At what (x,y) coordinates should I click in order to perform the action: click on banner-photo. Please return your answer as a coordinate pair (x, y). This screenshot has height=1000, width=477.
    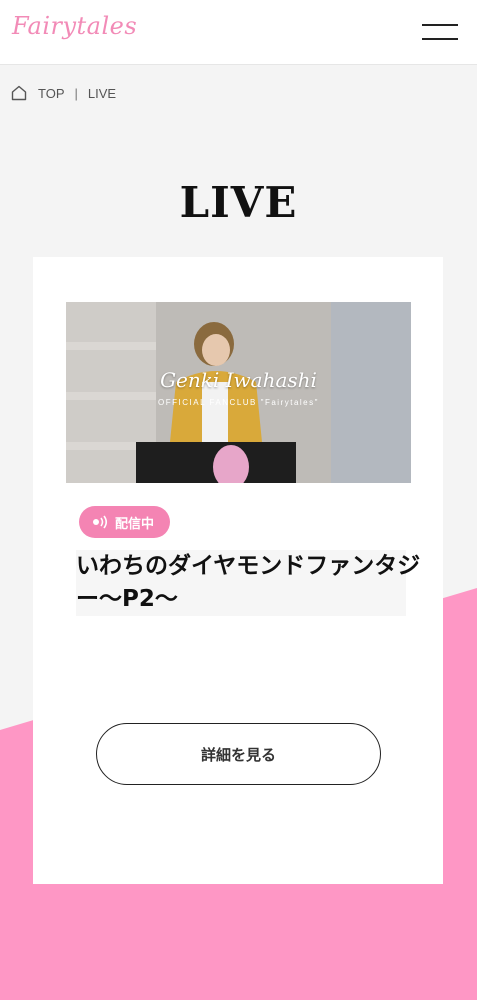
    Looking at the image, I should click on (238, 392).